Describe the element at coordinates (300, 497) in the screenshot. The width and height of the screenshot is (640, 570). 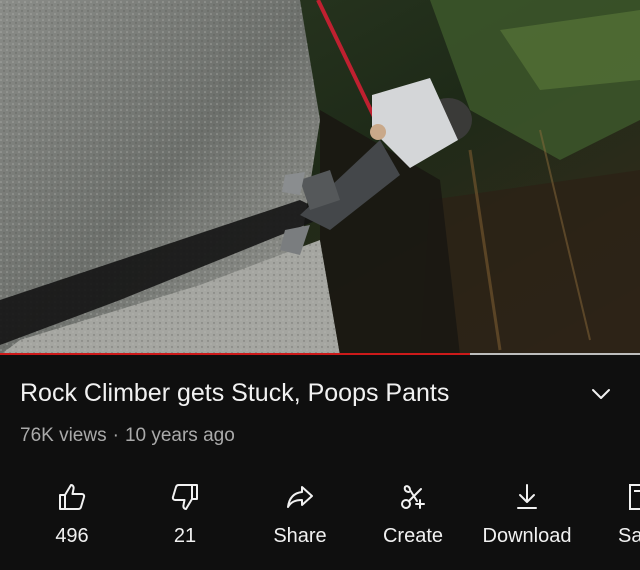
I see `share-arrow-icon` at that location.